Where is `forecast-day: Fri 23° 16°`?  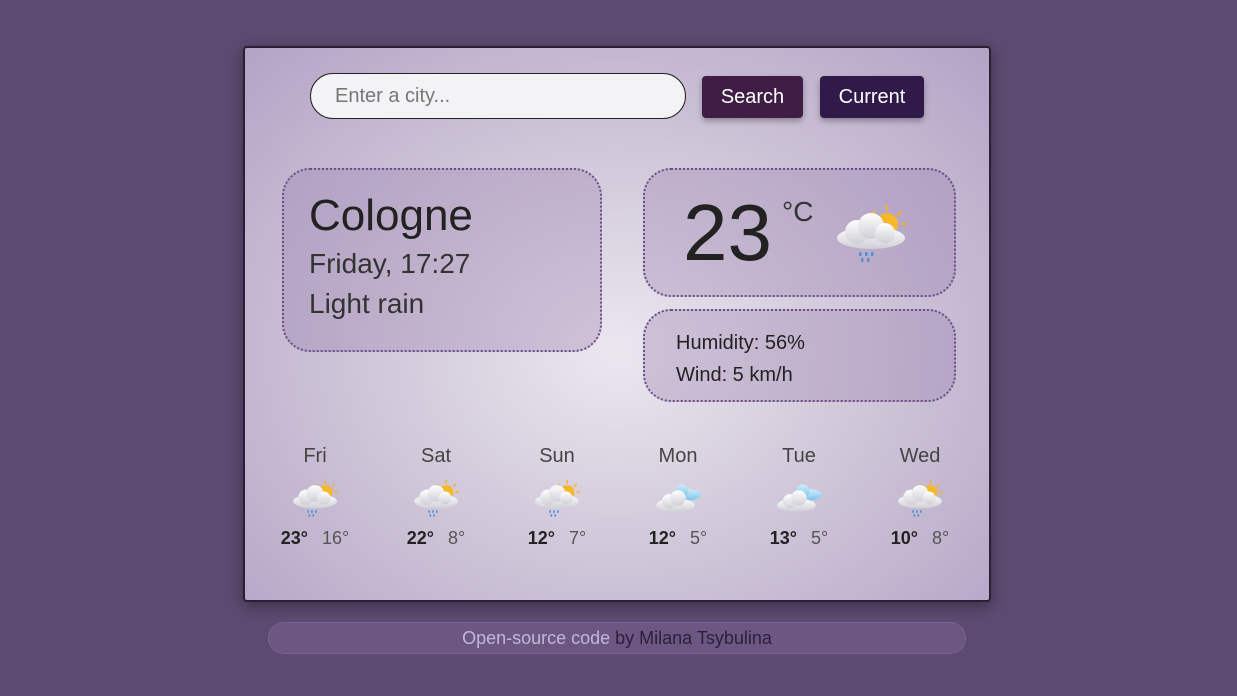
forecast-day: Fri 23° 16° is located at coordinates (315, 495).